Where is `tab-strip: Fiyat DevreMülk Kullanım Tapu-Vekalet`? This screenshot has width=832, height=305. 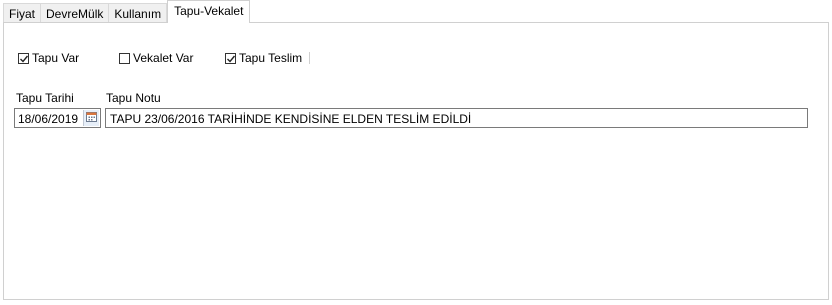 tab-strip: Fiyat DevreMülk Kullanım Tapu-Vekalet is located at coordinates (127, 11).